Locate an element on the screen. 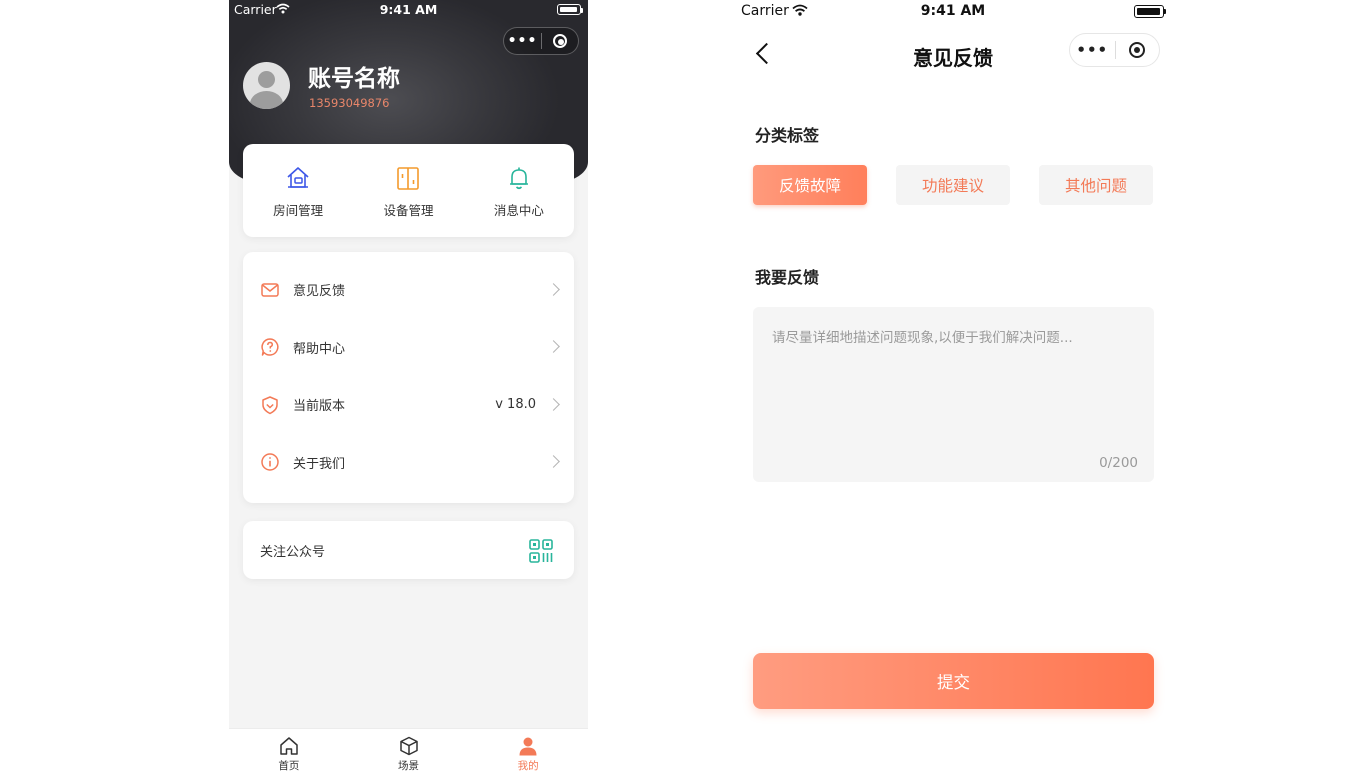 The width and height of the screenshot is (1360, 776). bottom-tab-bar: 首页 场景 我的 is located at coordinates (408, 752).